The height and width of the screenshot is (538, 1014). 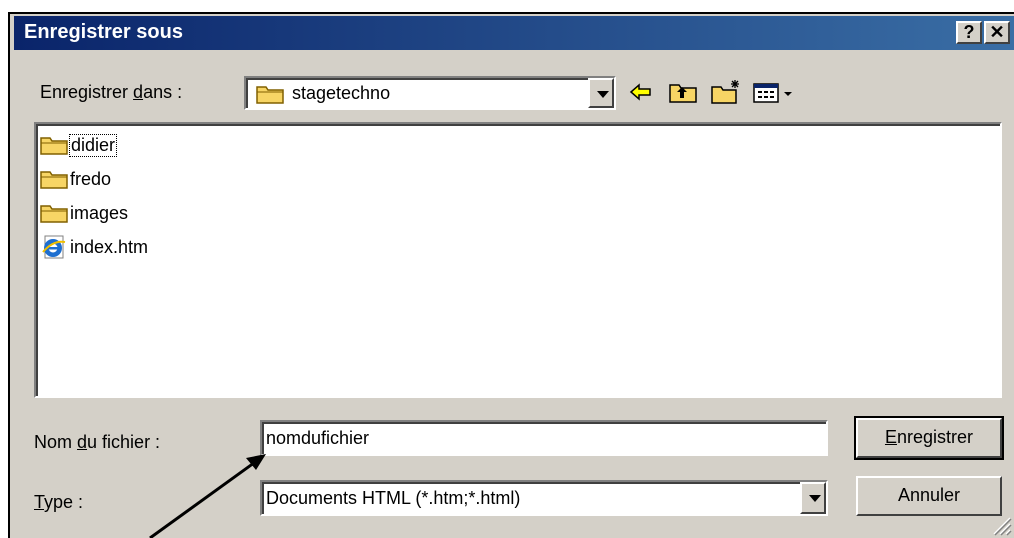 What do you see at coordinates (207, 496) in the screenshot?
I see `annotation-arrow` at bounding box center [207, 496].